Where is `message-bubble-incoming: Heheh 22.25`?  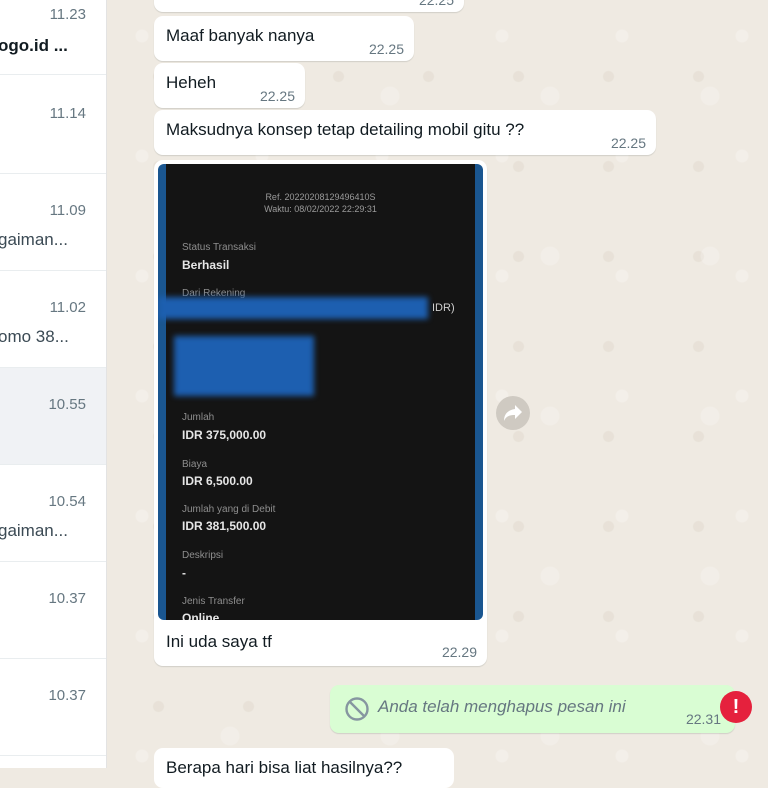 message-bubble-incoming: Heheh 22.25 is located at coordinates (229, 85).